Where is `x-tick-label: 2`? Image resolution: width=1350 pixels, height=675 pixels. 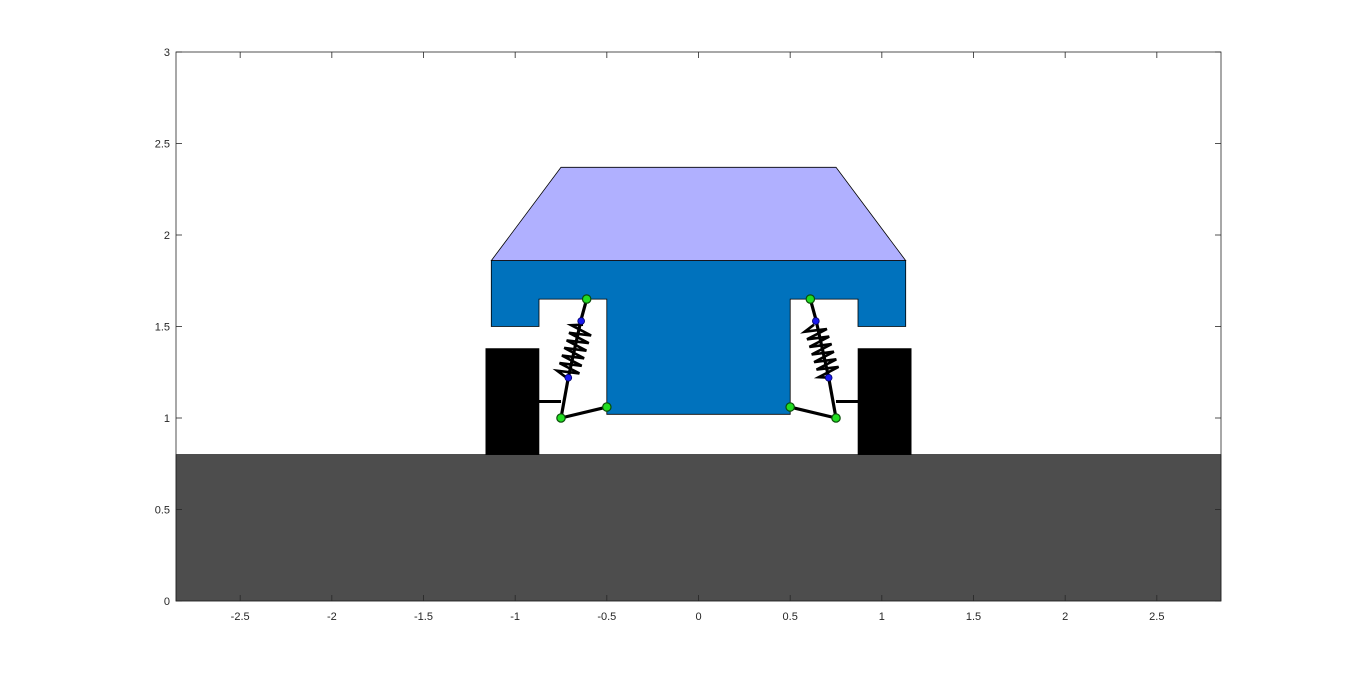 x-tick-label: 2 is located at coordinates (1065, 617).